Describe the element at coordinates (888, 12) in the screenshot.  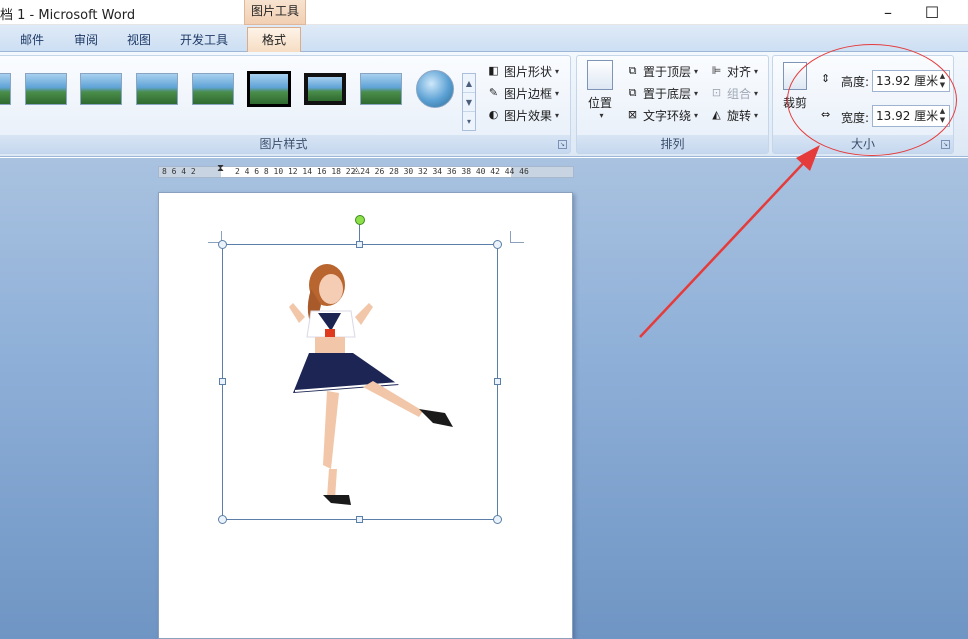
I see `minimize-button: –` at that location.